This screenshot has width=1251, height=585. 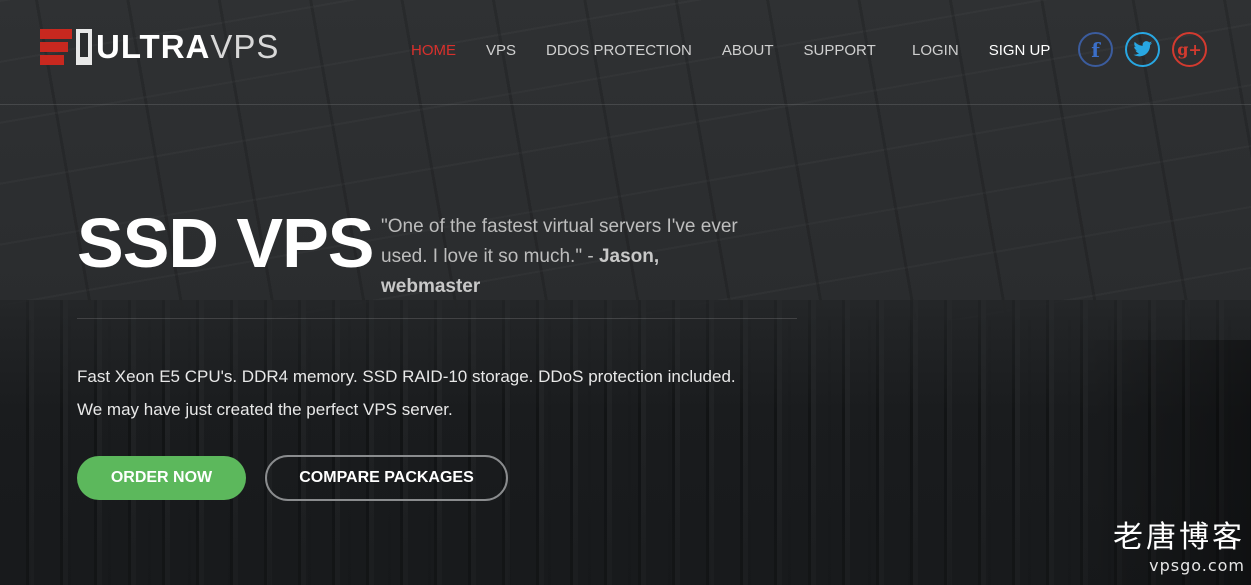 I want to click on logo-mark-icon, so click(x=66, y=47).